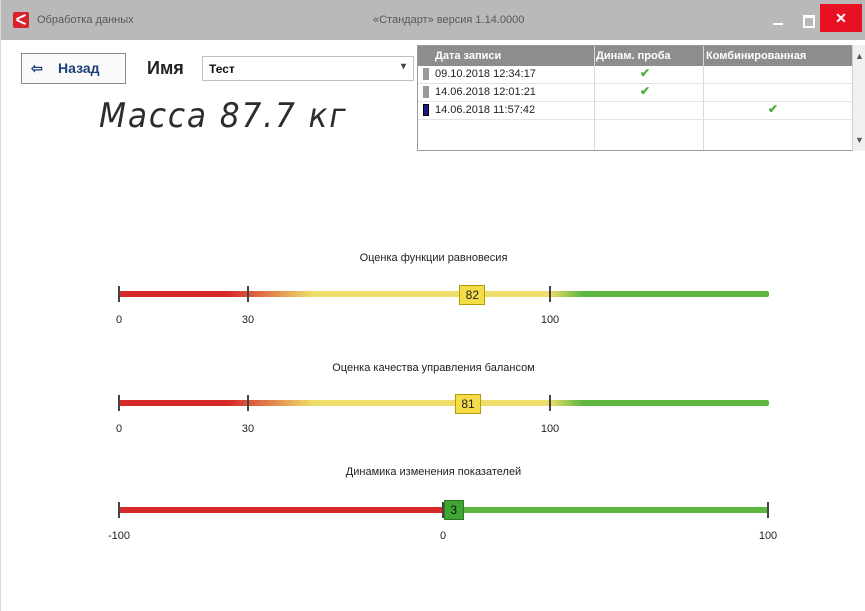  What do you see at coordinates (453, 510) in the screenshot?
I see `value-marker: 3` at bounding box center [453, 510].